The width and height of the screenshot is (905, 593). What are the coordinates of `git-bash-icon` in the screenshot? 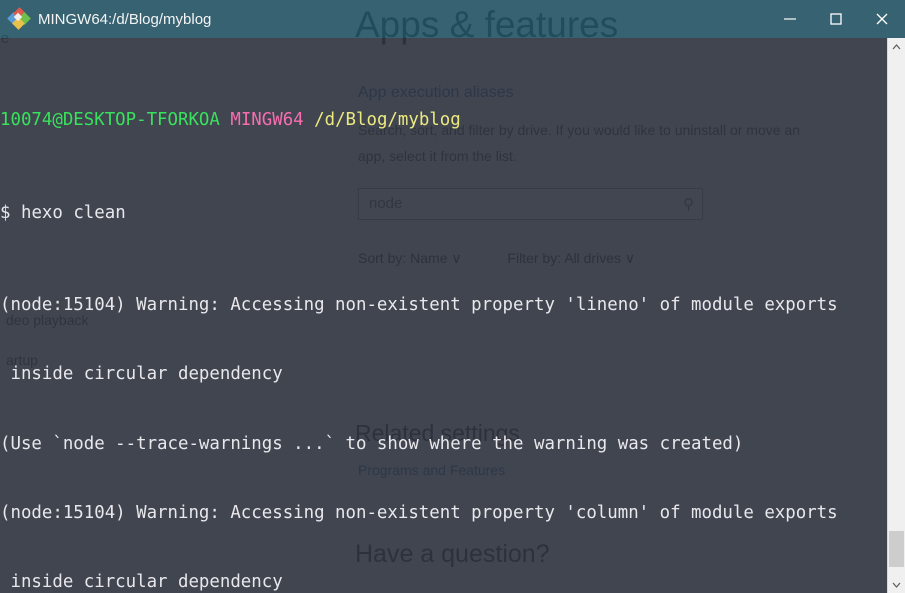 It's located at (19, 18).